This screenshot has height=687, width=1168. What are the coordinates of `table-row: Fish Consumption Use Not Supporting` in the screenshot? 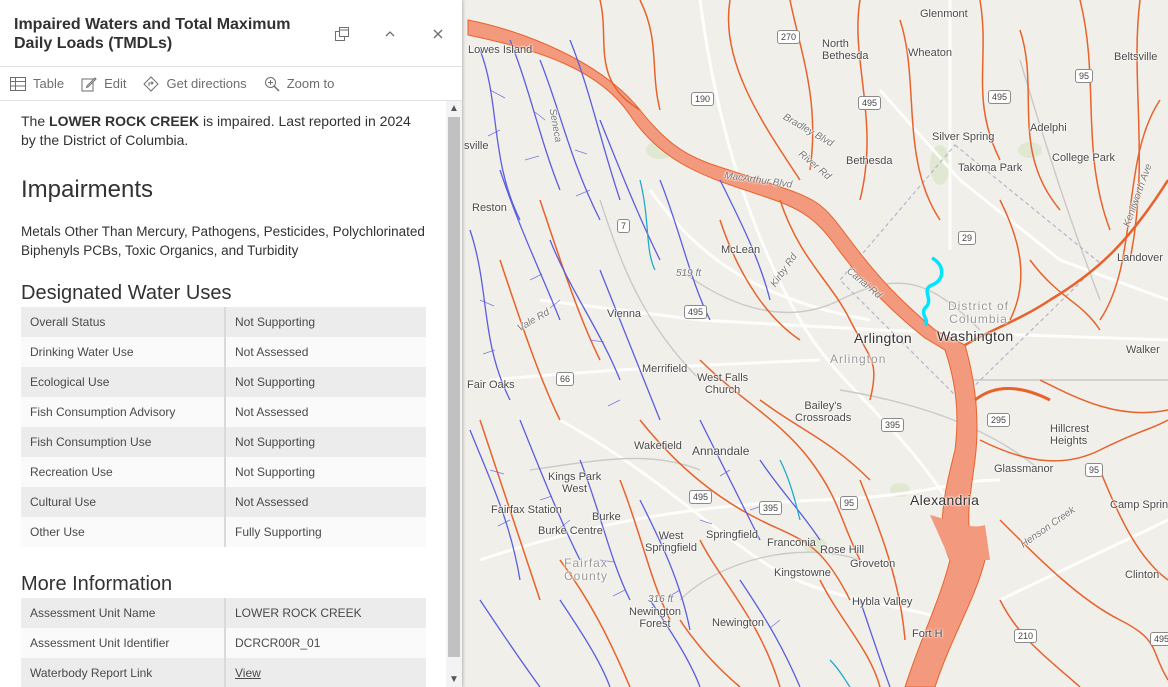 It's located at (223, 442).